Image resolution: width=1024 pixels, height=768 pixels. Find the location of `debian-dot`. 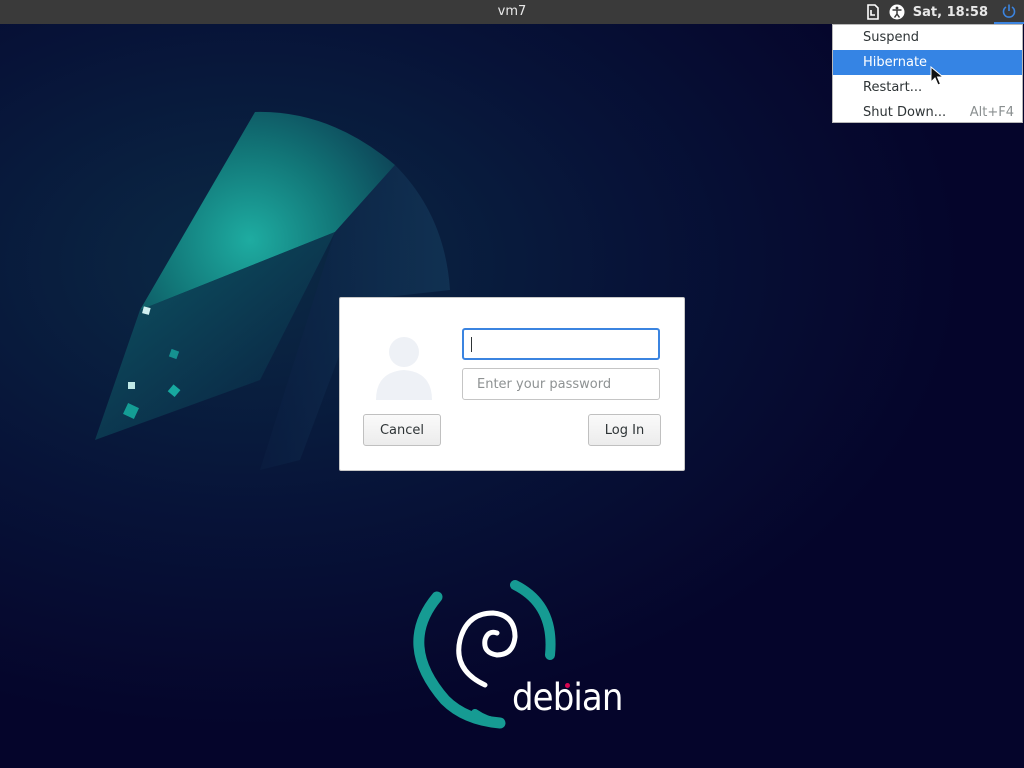

debian-dot is located at coordinates (567, 685).